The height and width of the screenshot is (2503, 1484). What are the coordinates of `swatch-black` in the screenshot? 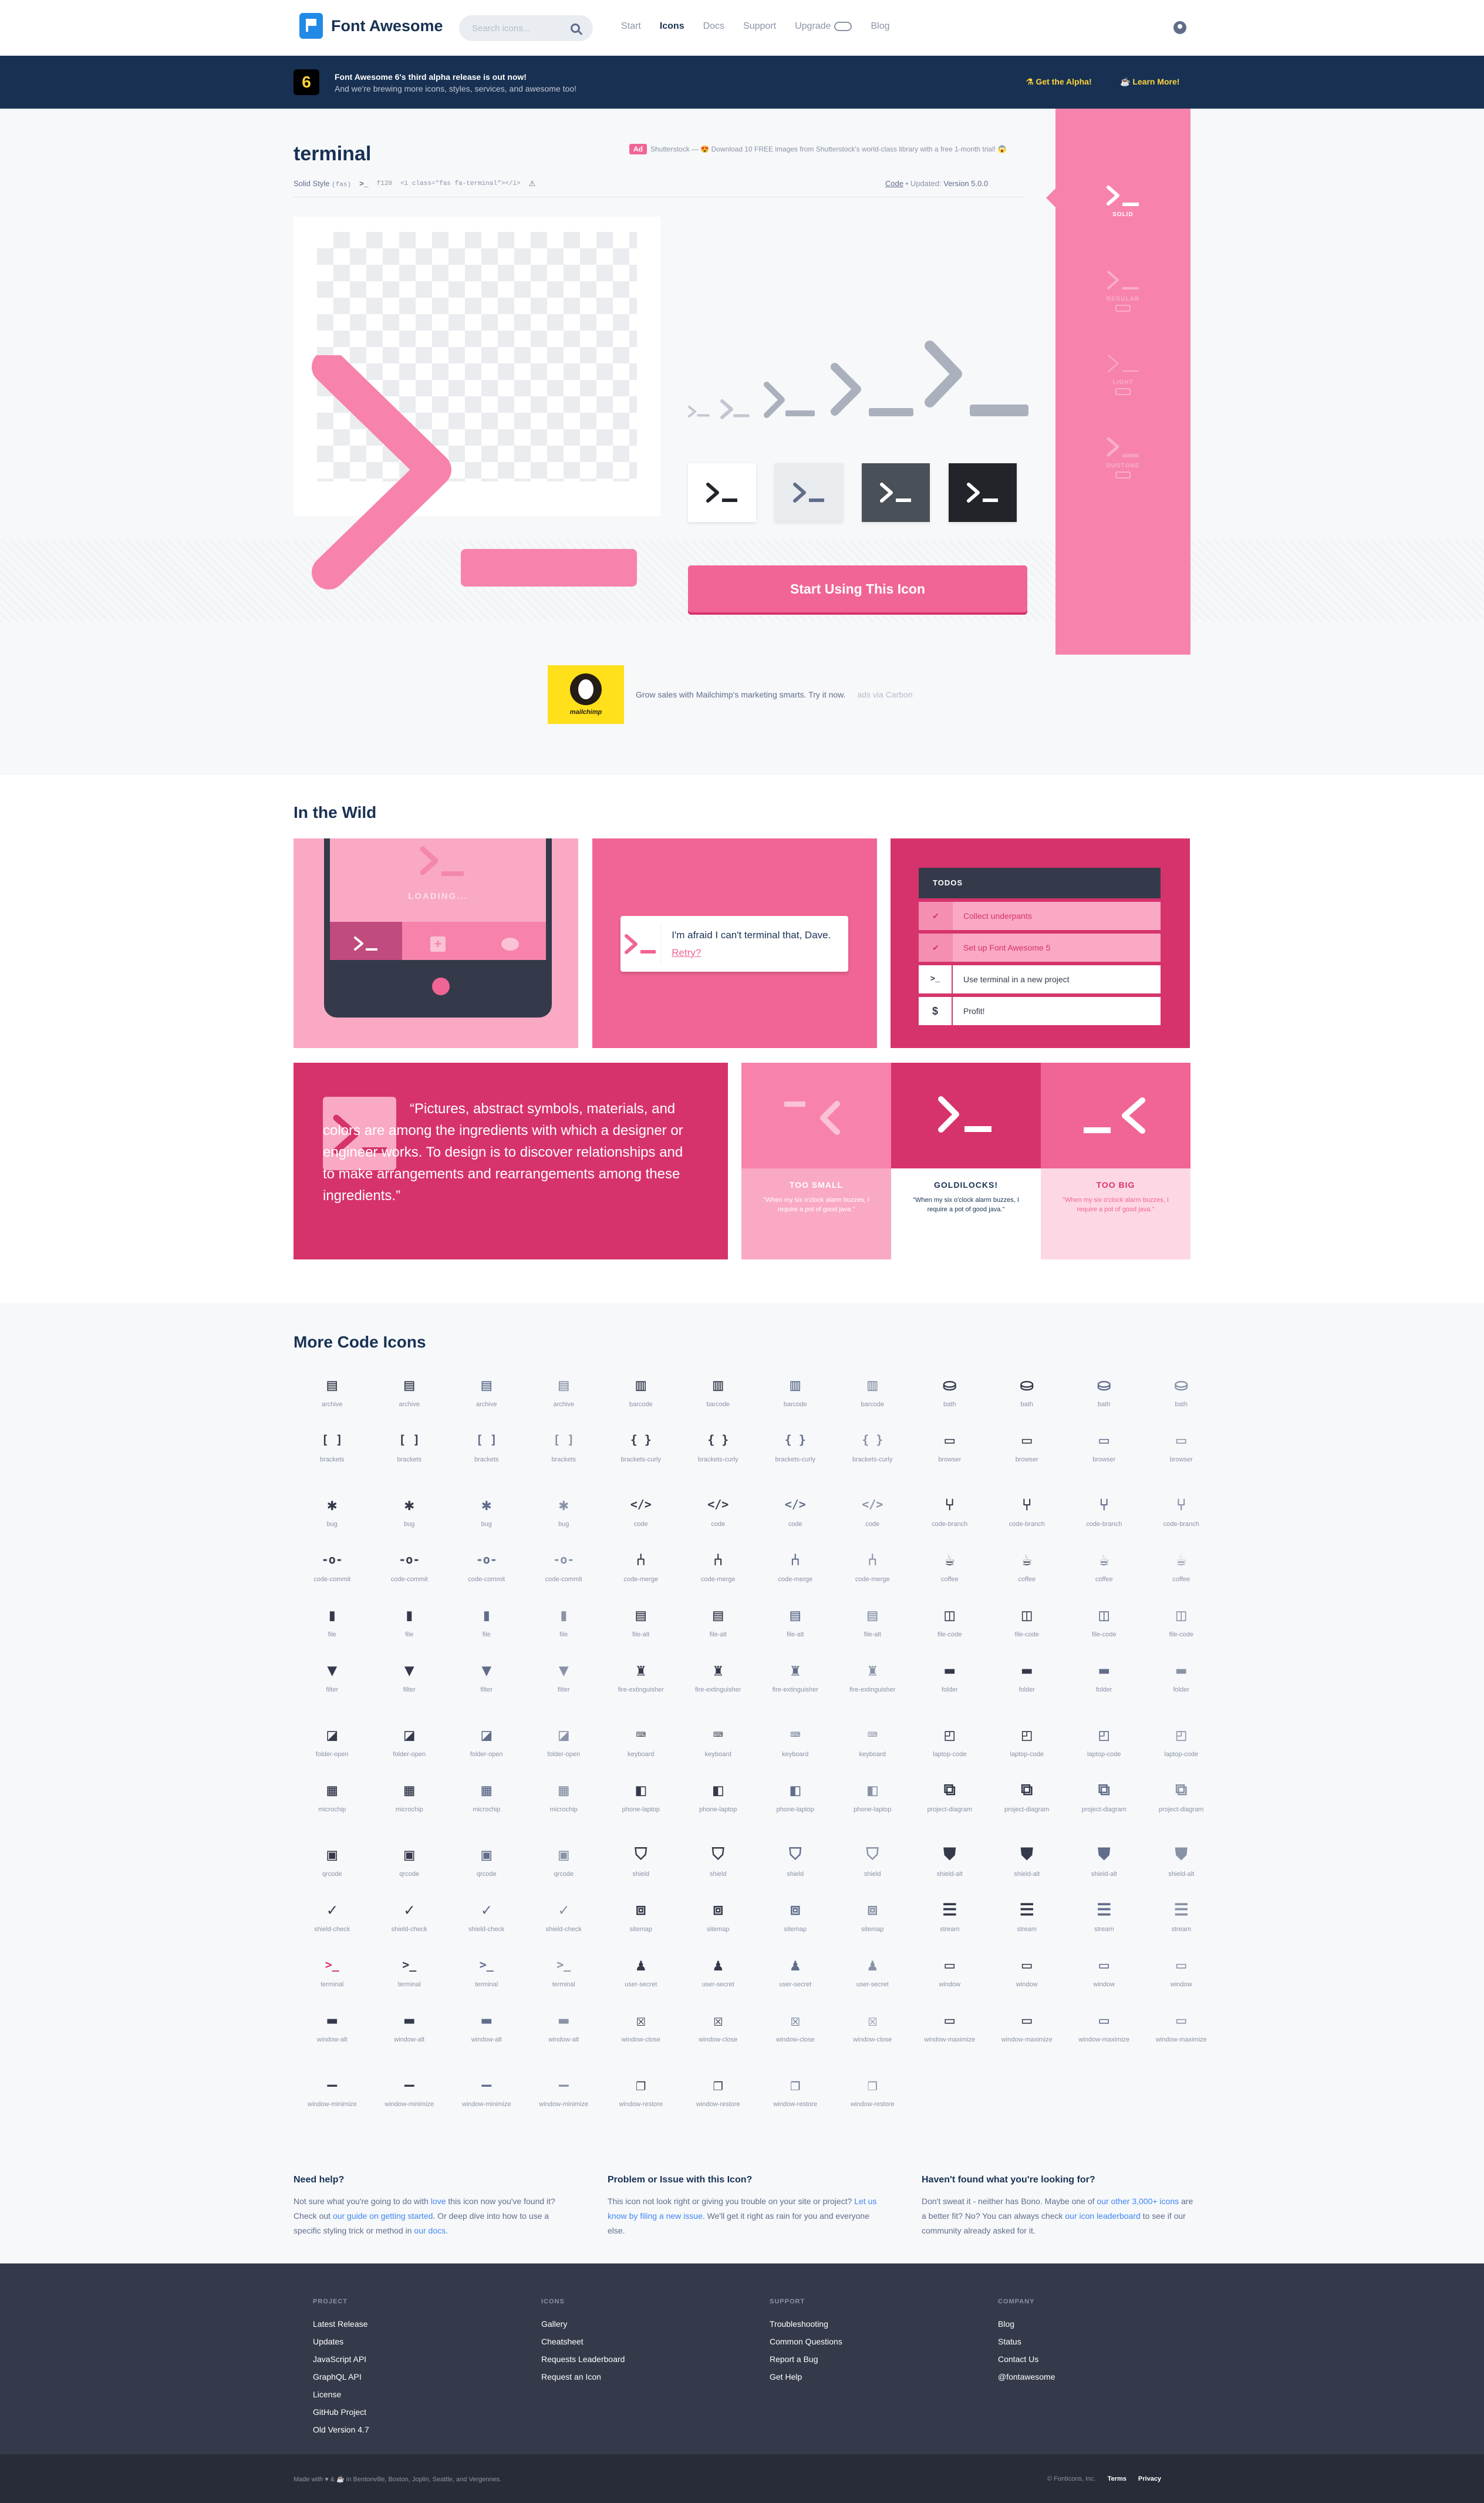 It's located at (983, 492).